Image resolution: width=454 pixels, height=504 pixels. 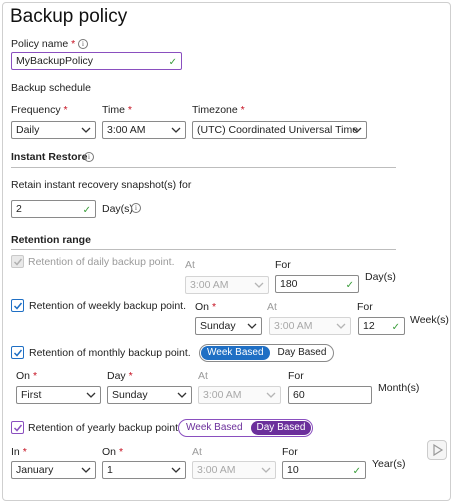 What do you see at coordinates (365, 307) in the screenshot?
I see `weekly-for-label: For` at bounding box center [365, 307].